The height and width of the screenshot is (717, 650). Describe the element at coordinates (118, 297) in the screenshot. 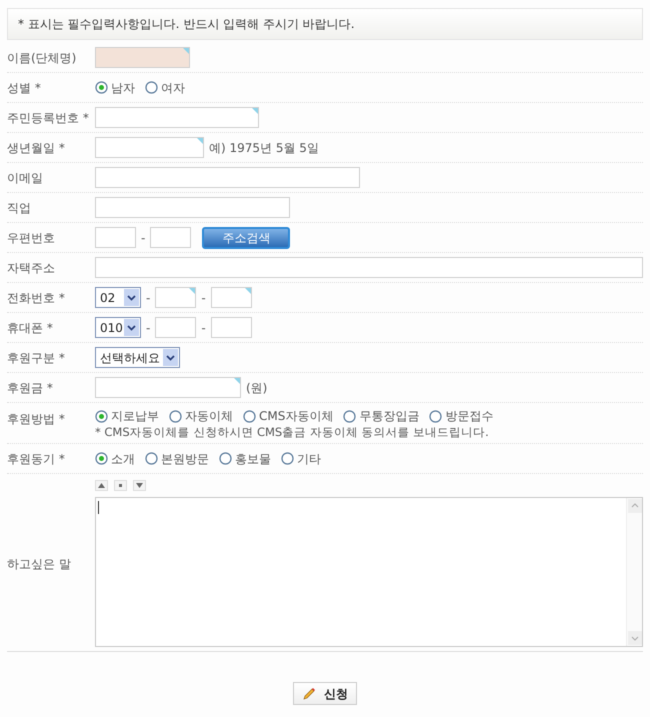

I see `dropdown: 02` at that location.